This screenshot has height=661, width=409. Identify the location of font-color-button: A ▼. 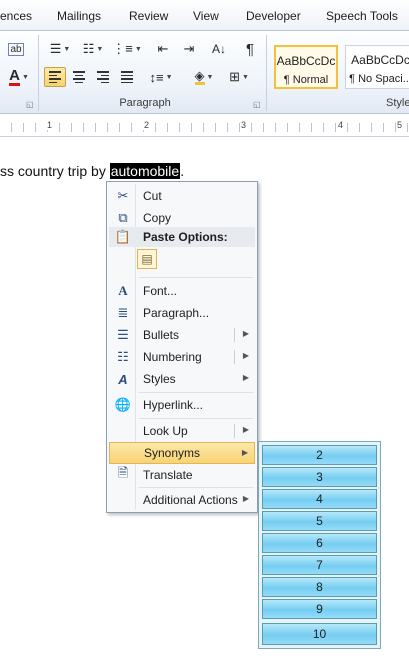
(19, 77).